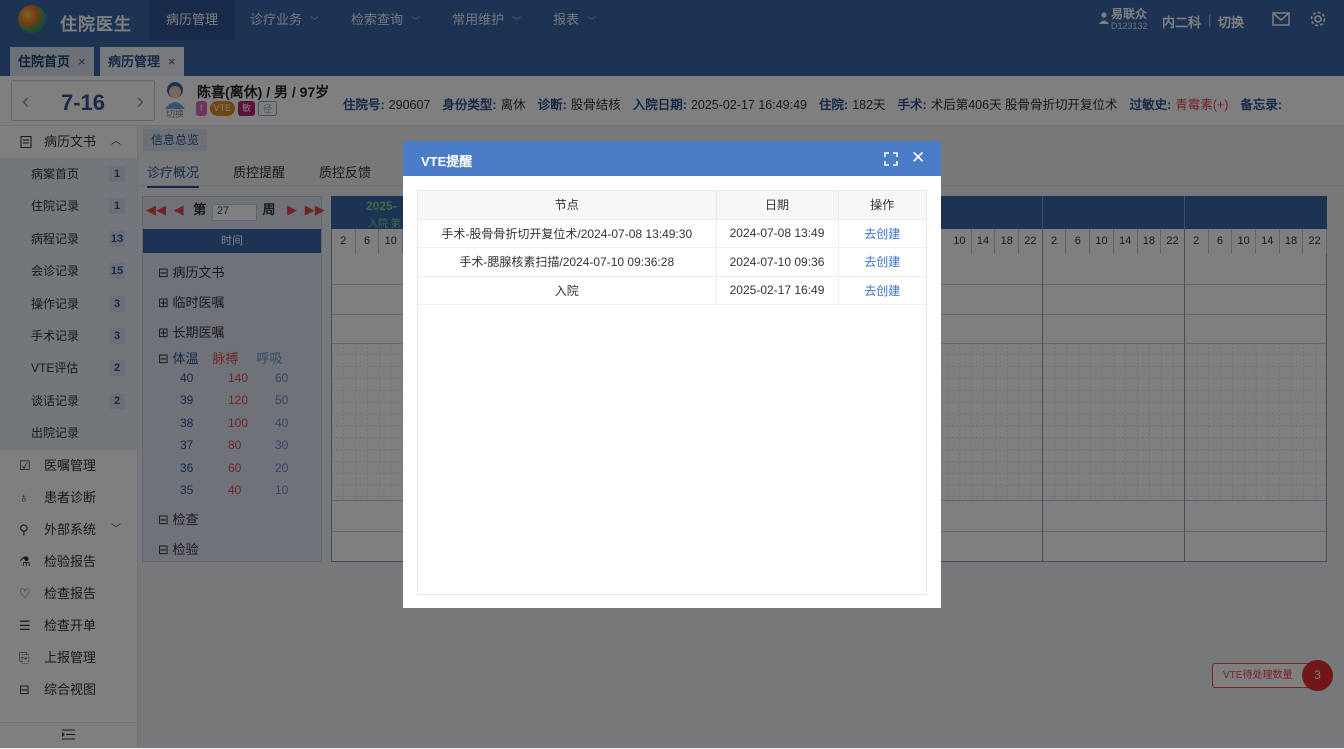 Image resolution: width=1344 pixels, height=749 pixels. What do you see at coordinates (777, 233) in the screenshot?
I see `date-cell: 2024-07-08 13:49` at bounding box center [777, 233].